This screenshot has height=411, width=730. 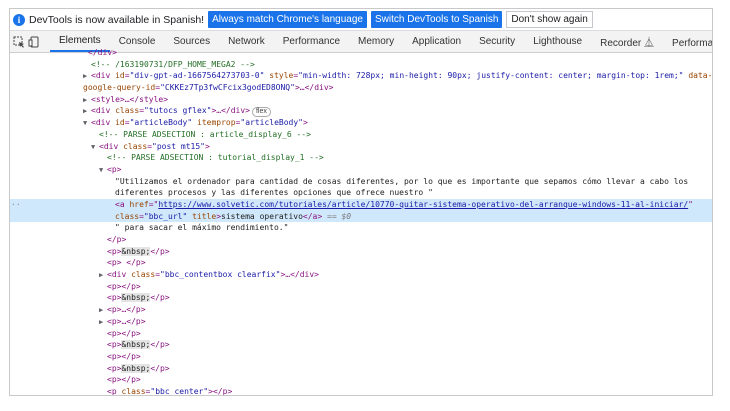 I want to click on tree-node-close: </p>, so click(x=361, y=240).